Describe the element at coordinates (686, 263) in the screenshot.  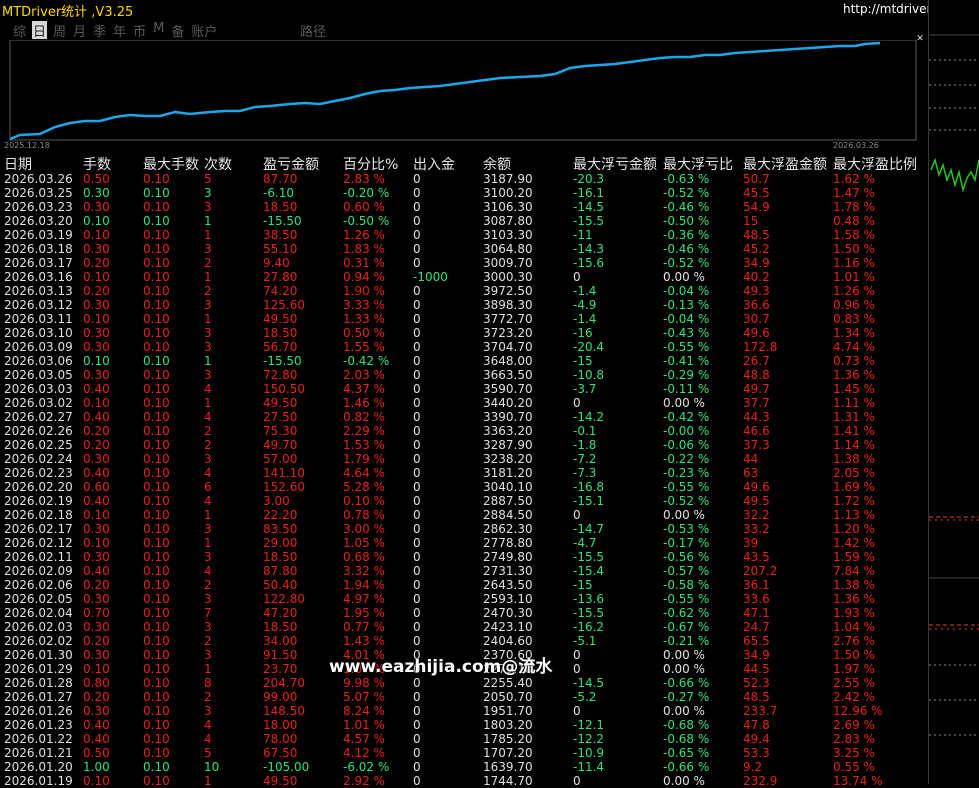
I see `cell-max-float-loss-ratio: -0.52 %` at that location.